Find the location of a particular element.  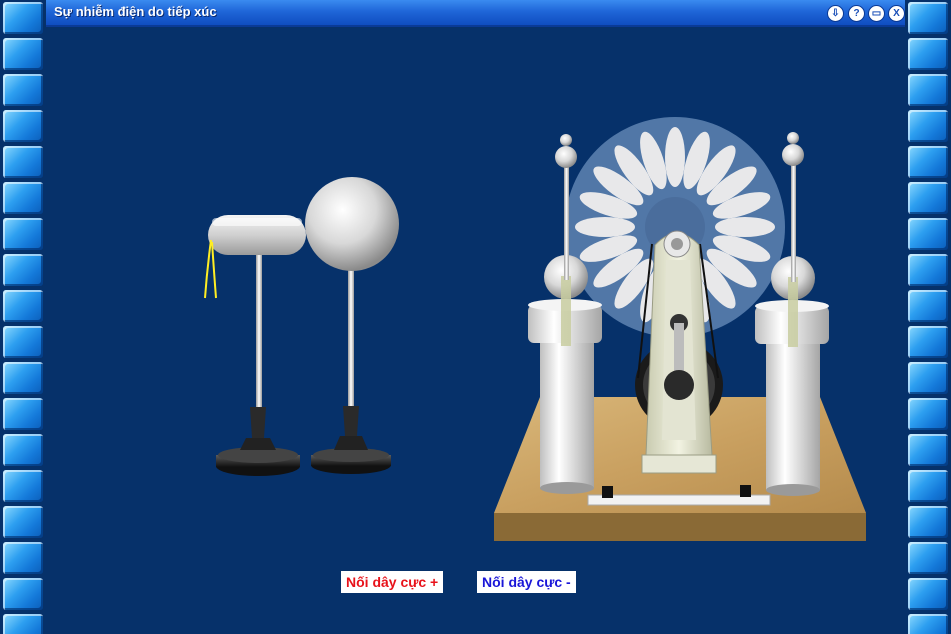

connect-negative-button: Nối dây cực - is located at coordinates (526, 582).